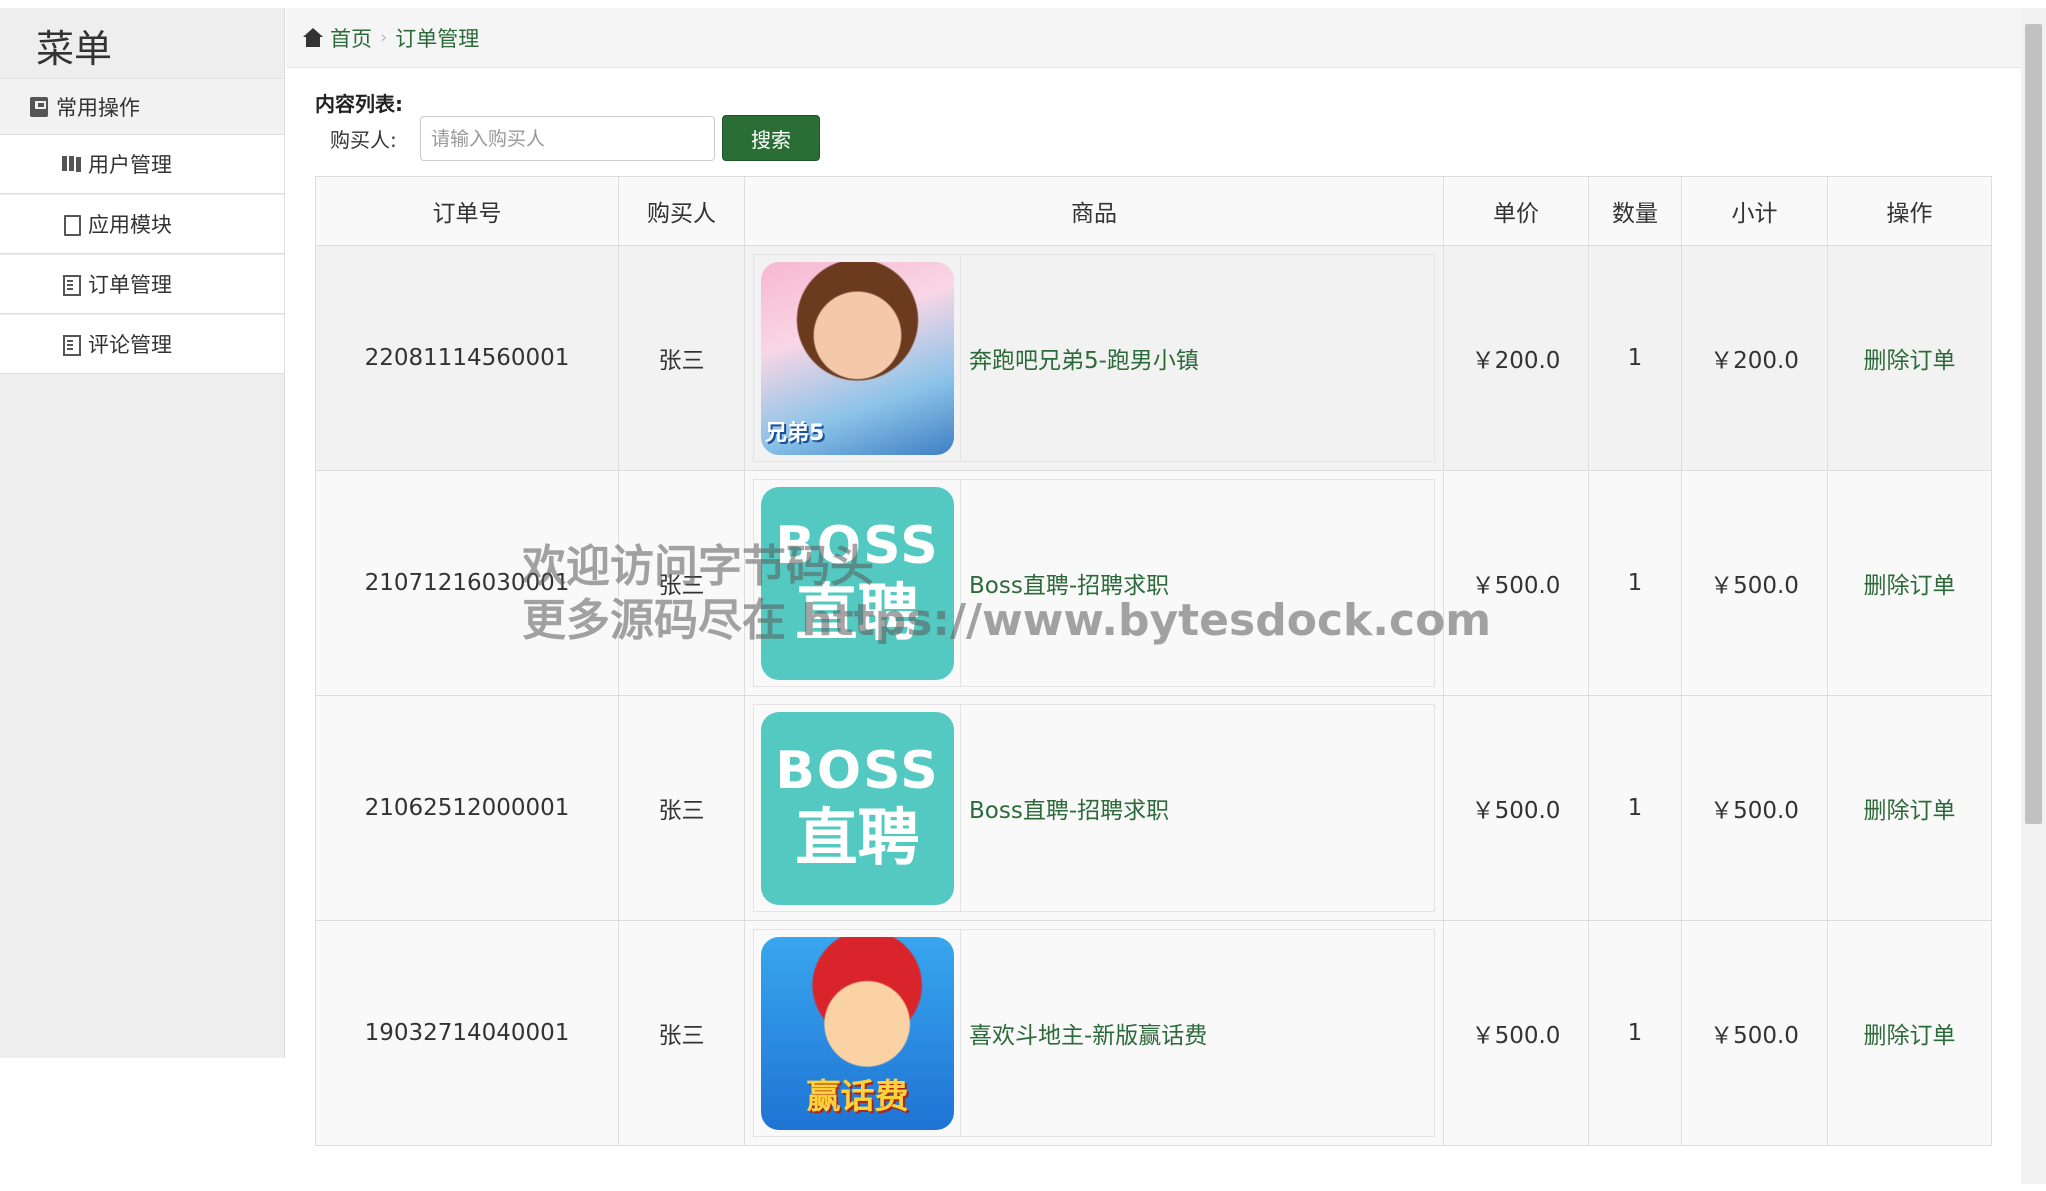 This screenshot has width=2046, height=1191. I want to click on sidebar-item-modules: 应用模块, so click(142, 224).